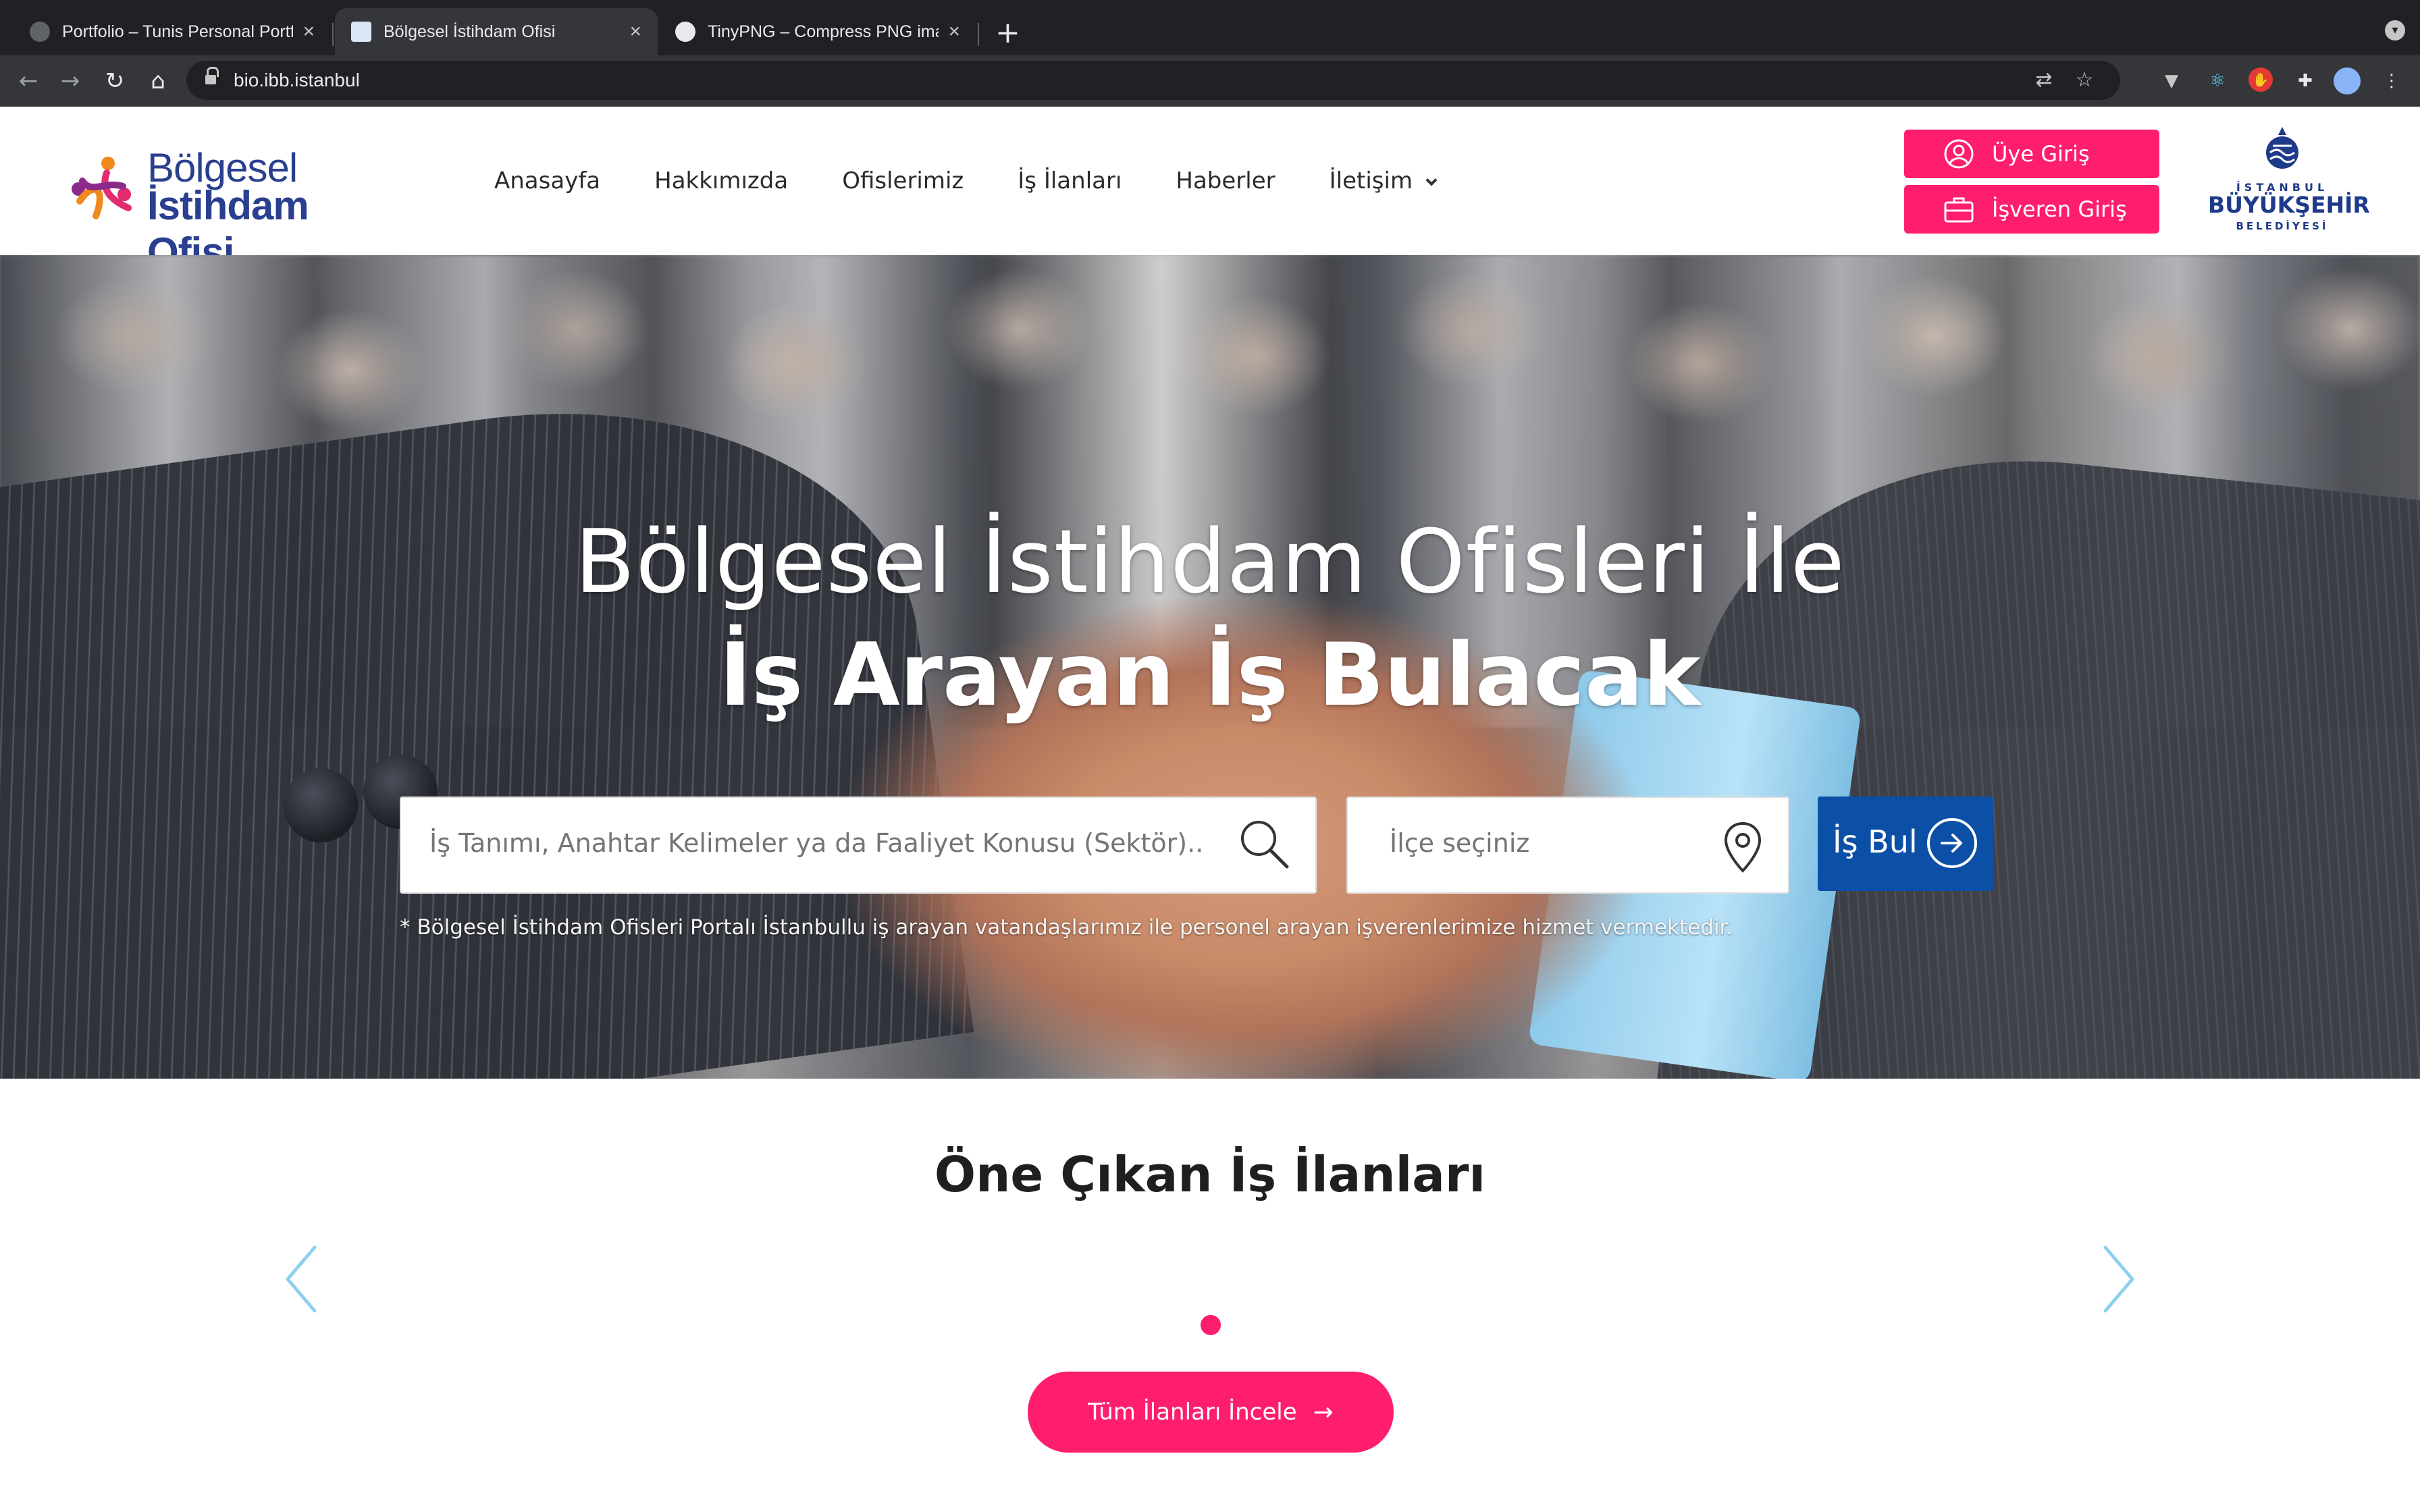 The image size is (2420, 1512). I want to click on employer-login-button: İşveren Giriş, so click(2031, 210).